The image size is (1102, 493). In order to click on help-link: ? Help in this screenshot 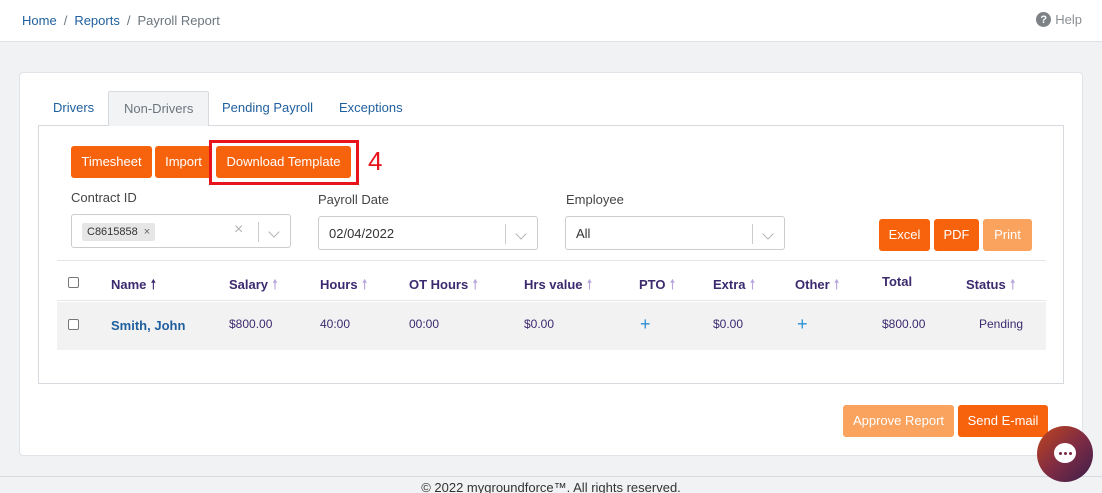, I will do `click(1059, 19)`.